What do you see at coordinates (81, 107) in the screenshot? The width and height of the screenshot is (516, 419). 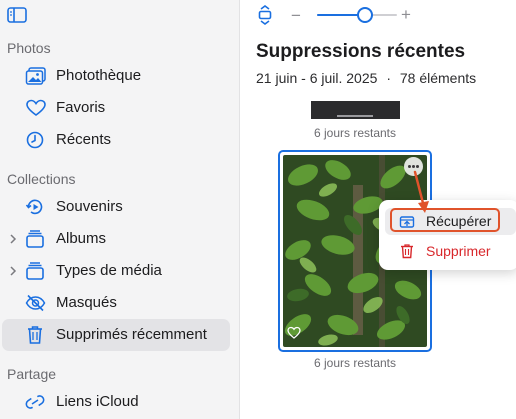 I see `sidebar-item-label: Favoris` at bounding box center [81, 107].